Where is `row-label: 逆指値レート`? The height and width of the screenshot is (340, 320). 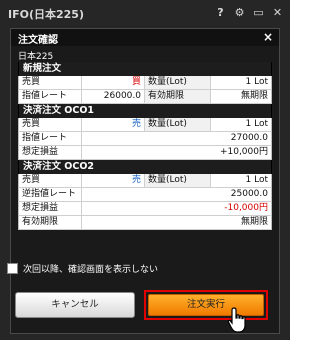
row-label: 逆指値レート is located at coordinates (50, 194).